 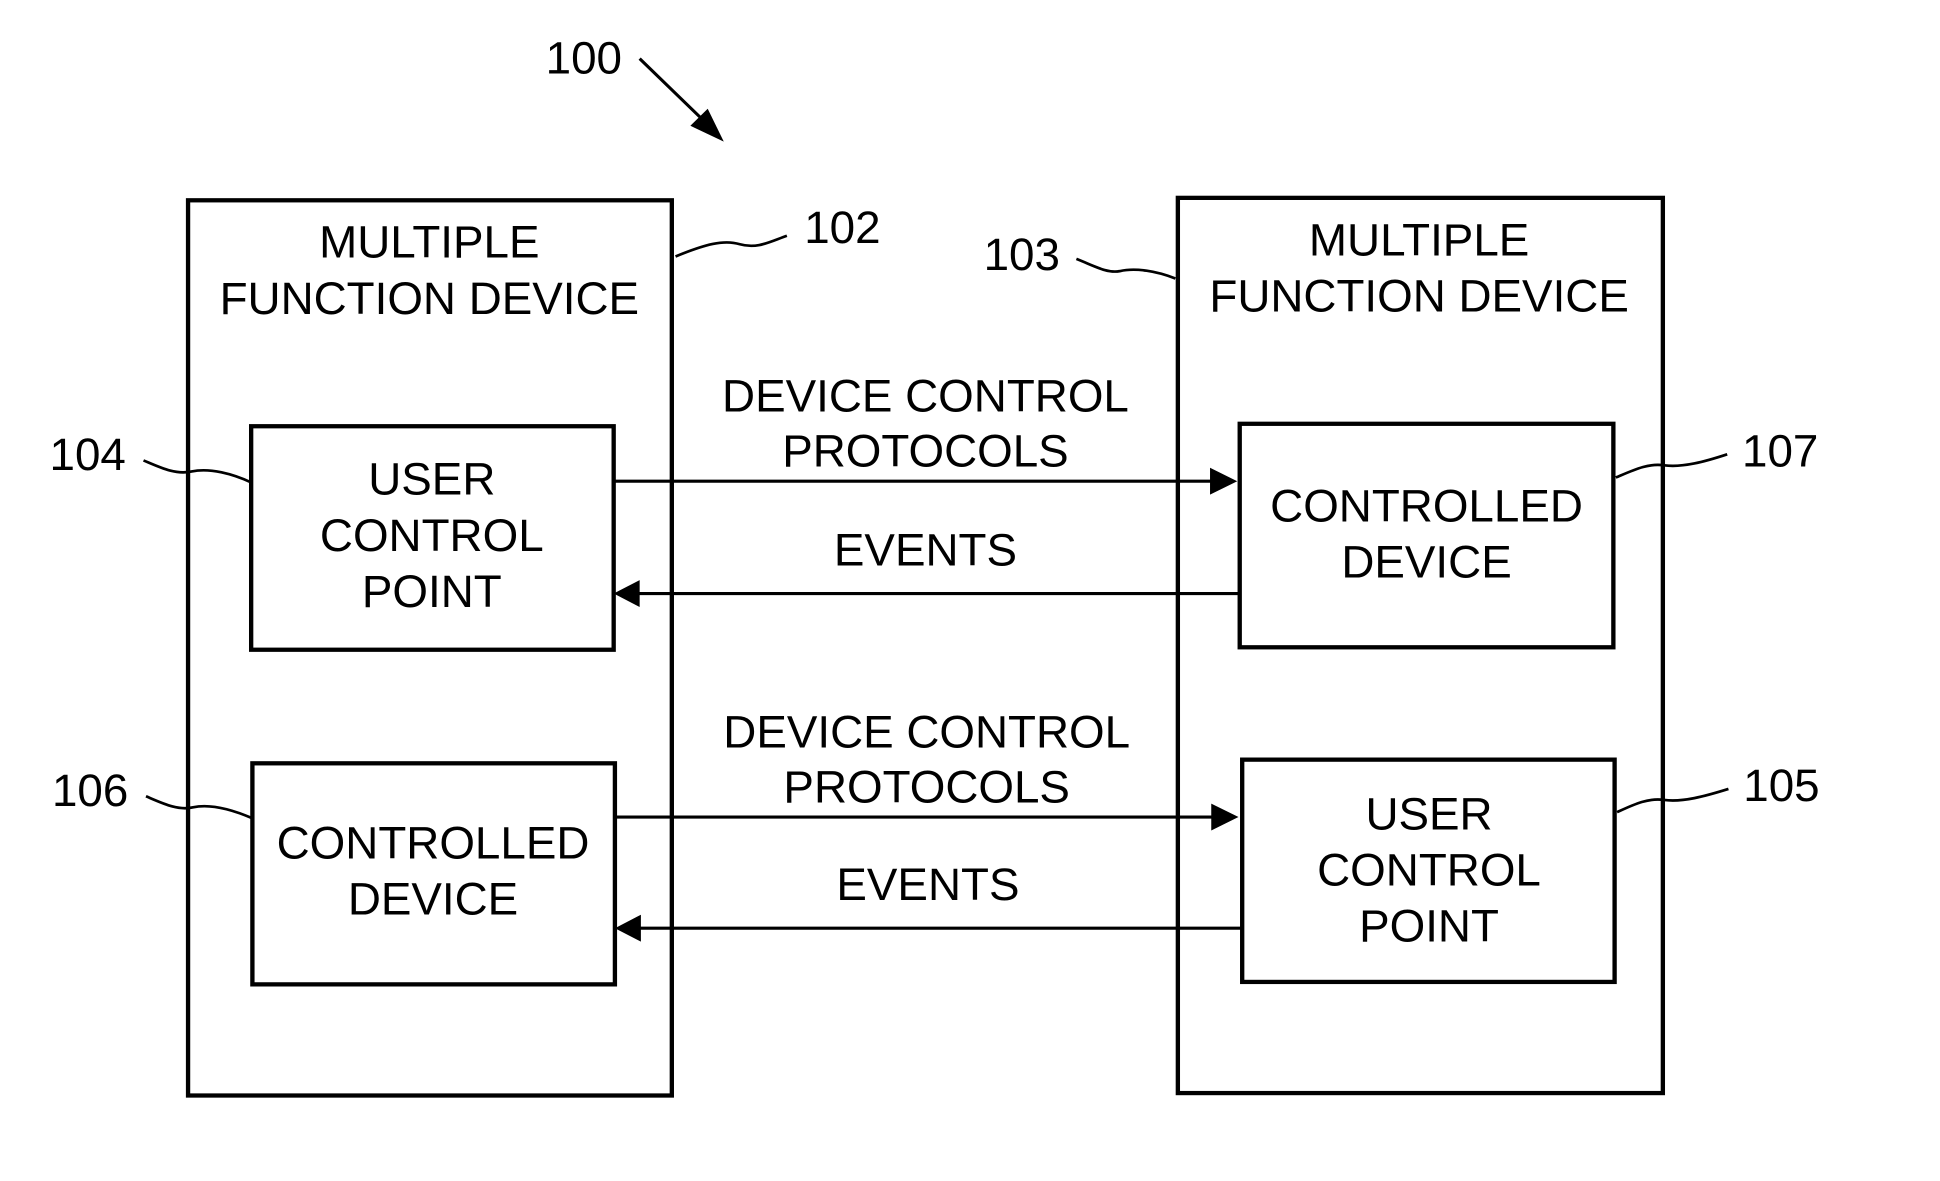 What do you see at coordinates (925, 396) in the screenshot?
I see `connection-label-protocols-top-line1: DEVICE CONTROL` at bounding box center [925, 396].